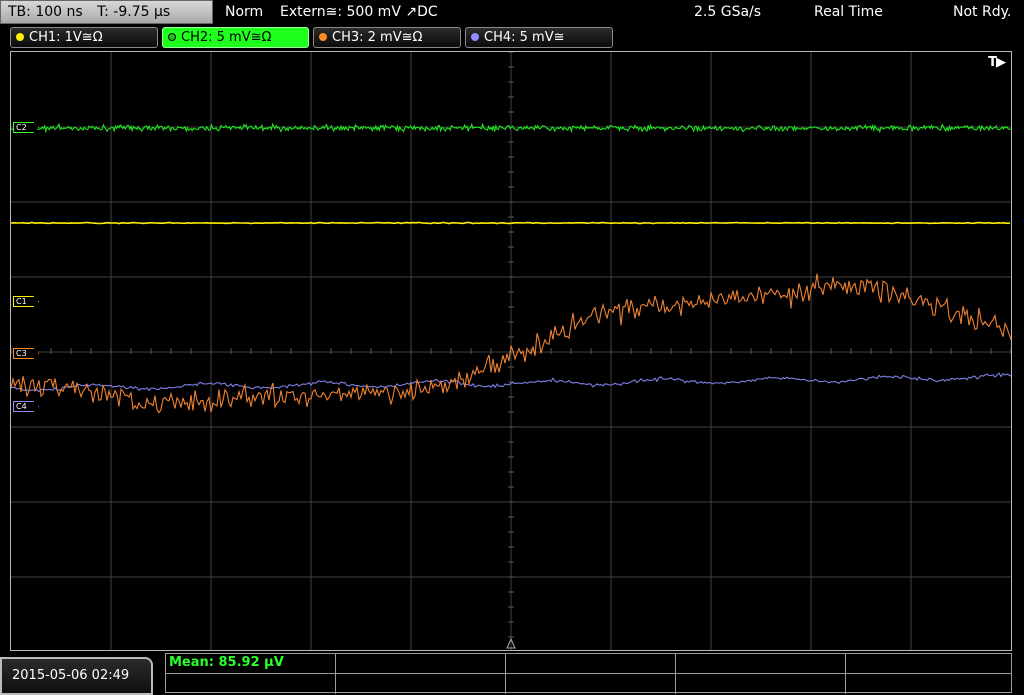 Image resolution: width=1024 pixels, height=695 pixels. I want to click on channel-4-dot-icon, so click(475, 37).